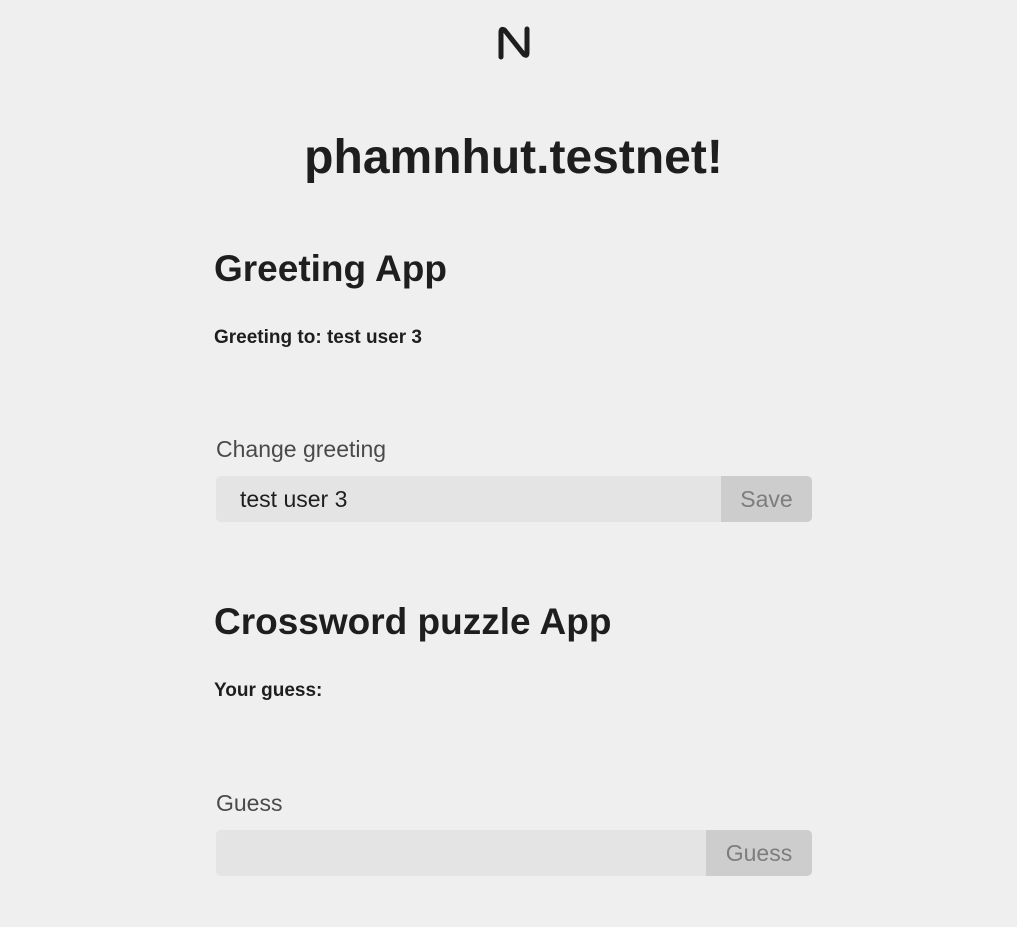  Describe the element at coordinates (413, 621) in the screenshot. I see `crossword-app-title: Crossword puzzle App` at that location.